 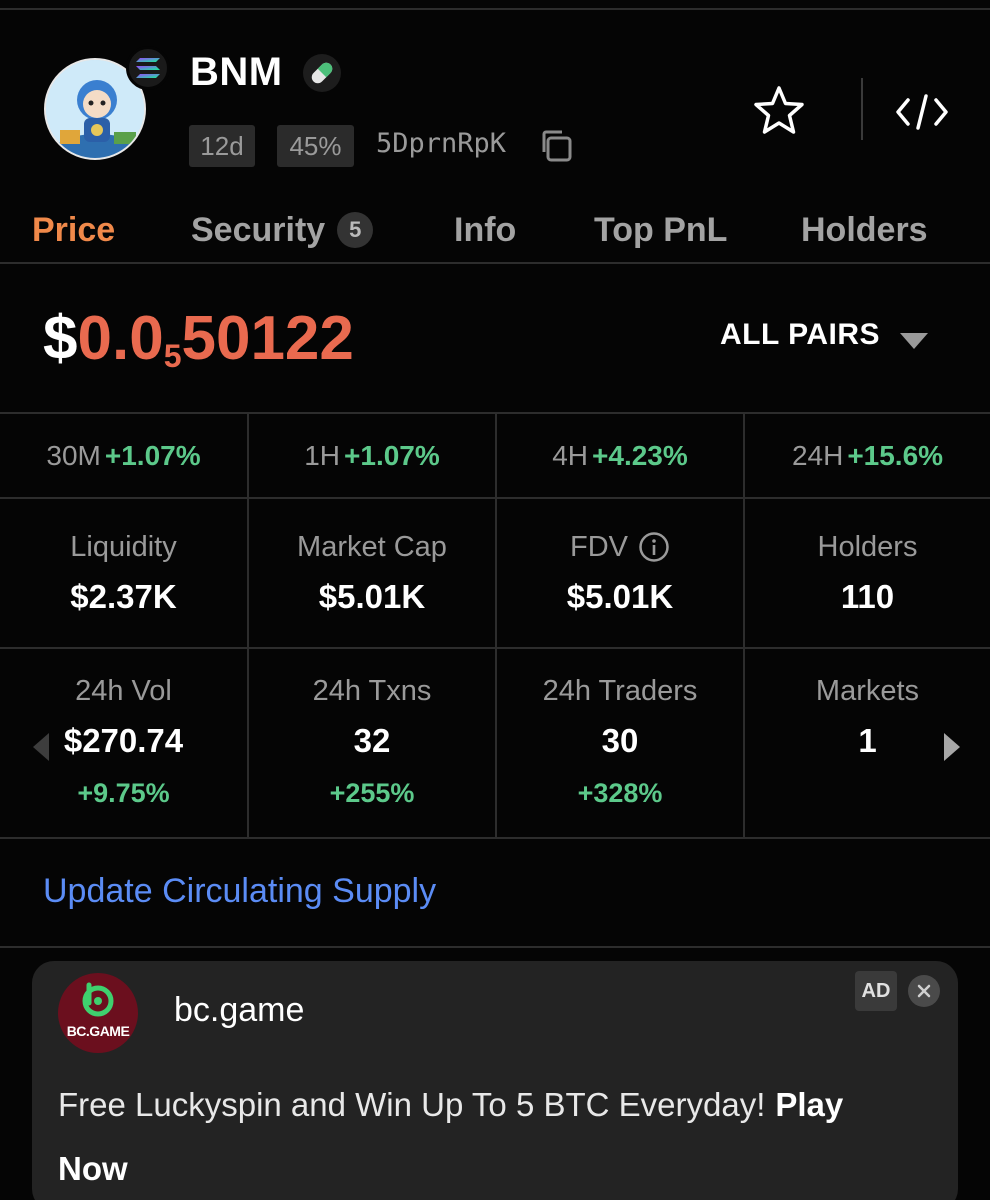 I want to click on token-address: 5DprnRpK, so click(x=441, y=143).